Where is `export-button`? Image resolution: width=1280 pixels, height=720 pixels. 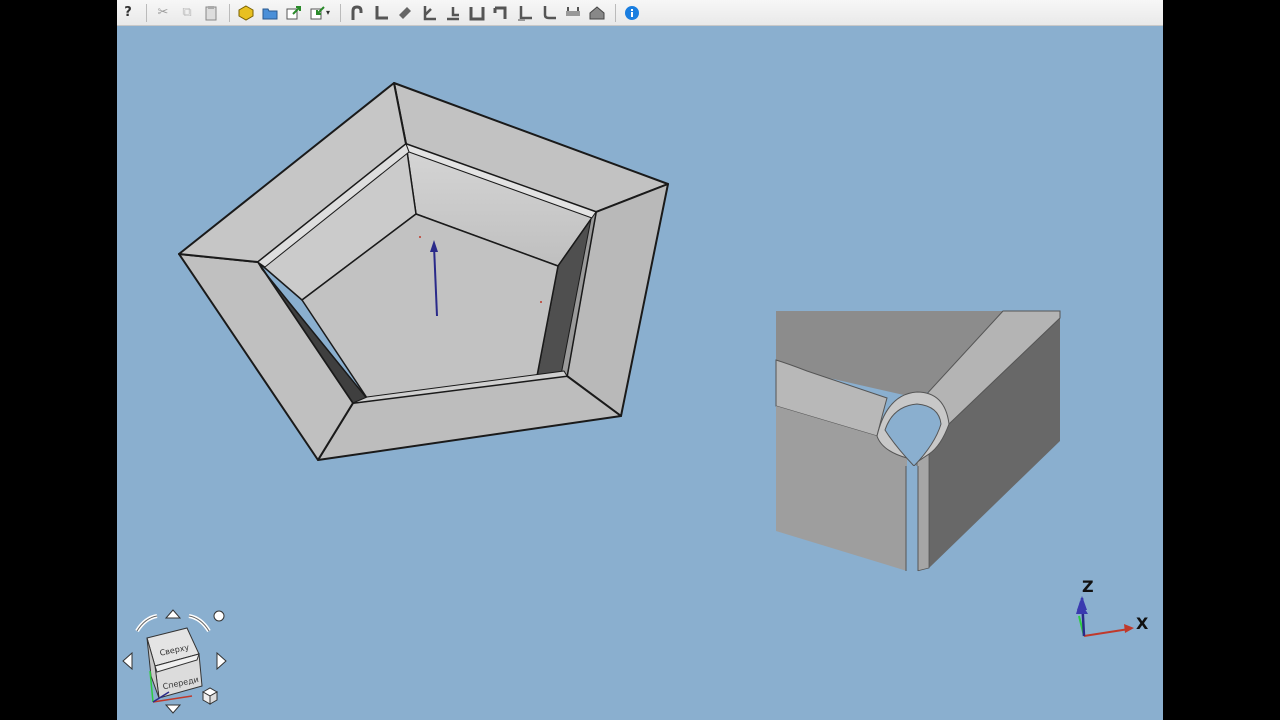 export-button is located at coordinates (294, 13).